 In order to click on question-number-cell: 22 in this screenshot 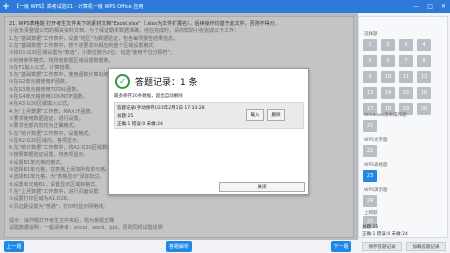, I will do `click(370, 151)`.